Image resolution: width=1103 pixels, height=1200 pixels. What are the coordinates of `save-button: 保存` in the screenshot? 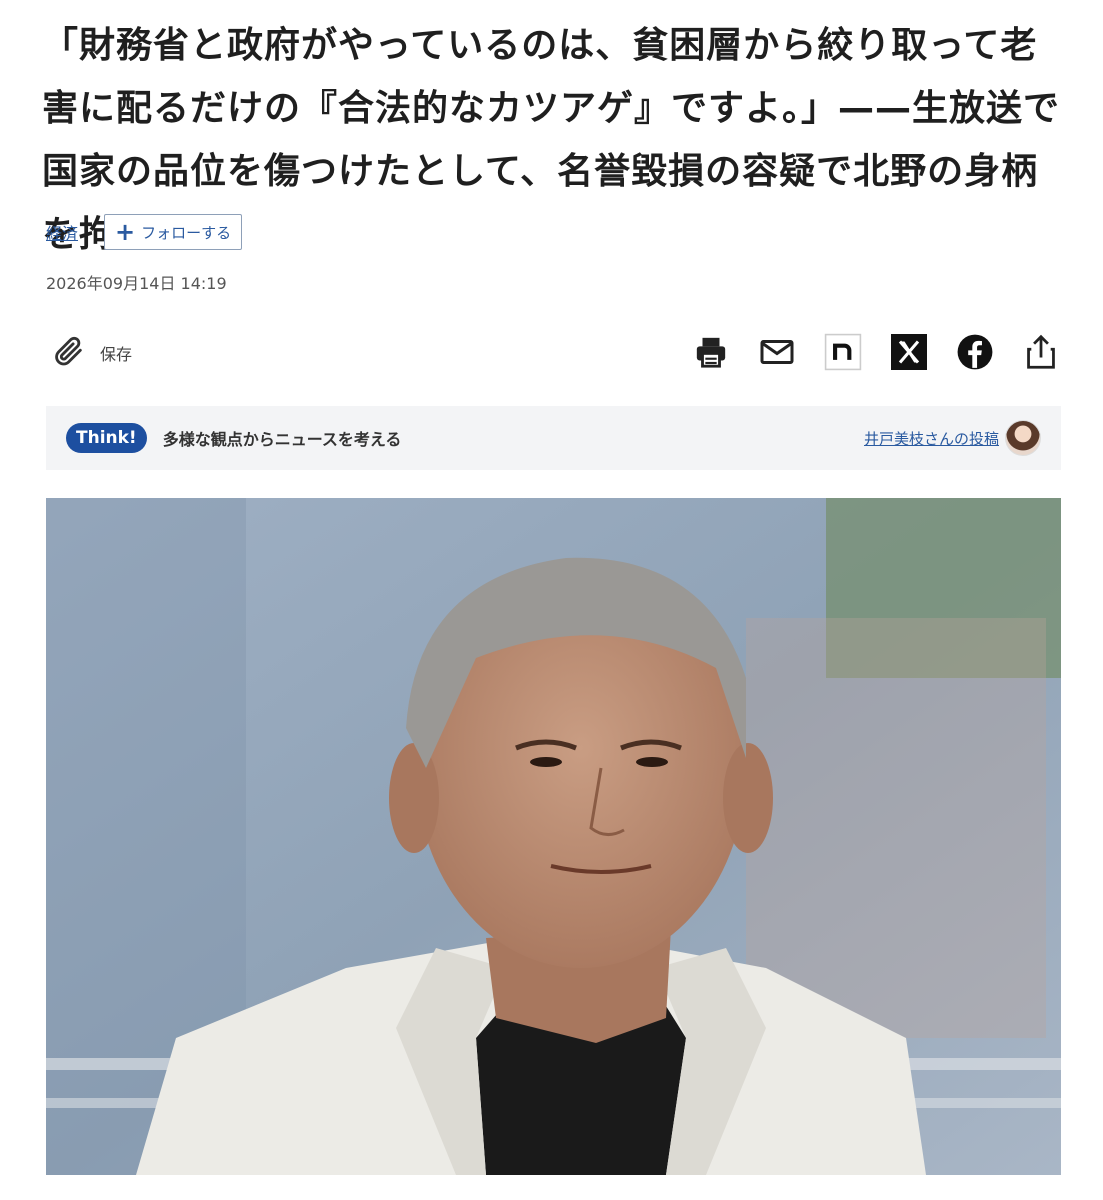 It's located at (92, 353).